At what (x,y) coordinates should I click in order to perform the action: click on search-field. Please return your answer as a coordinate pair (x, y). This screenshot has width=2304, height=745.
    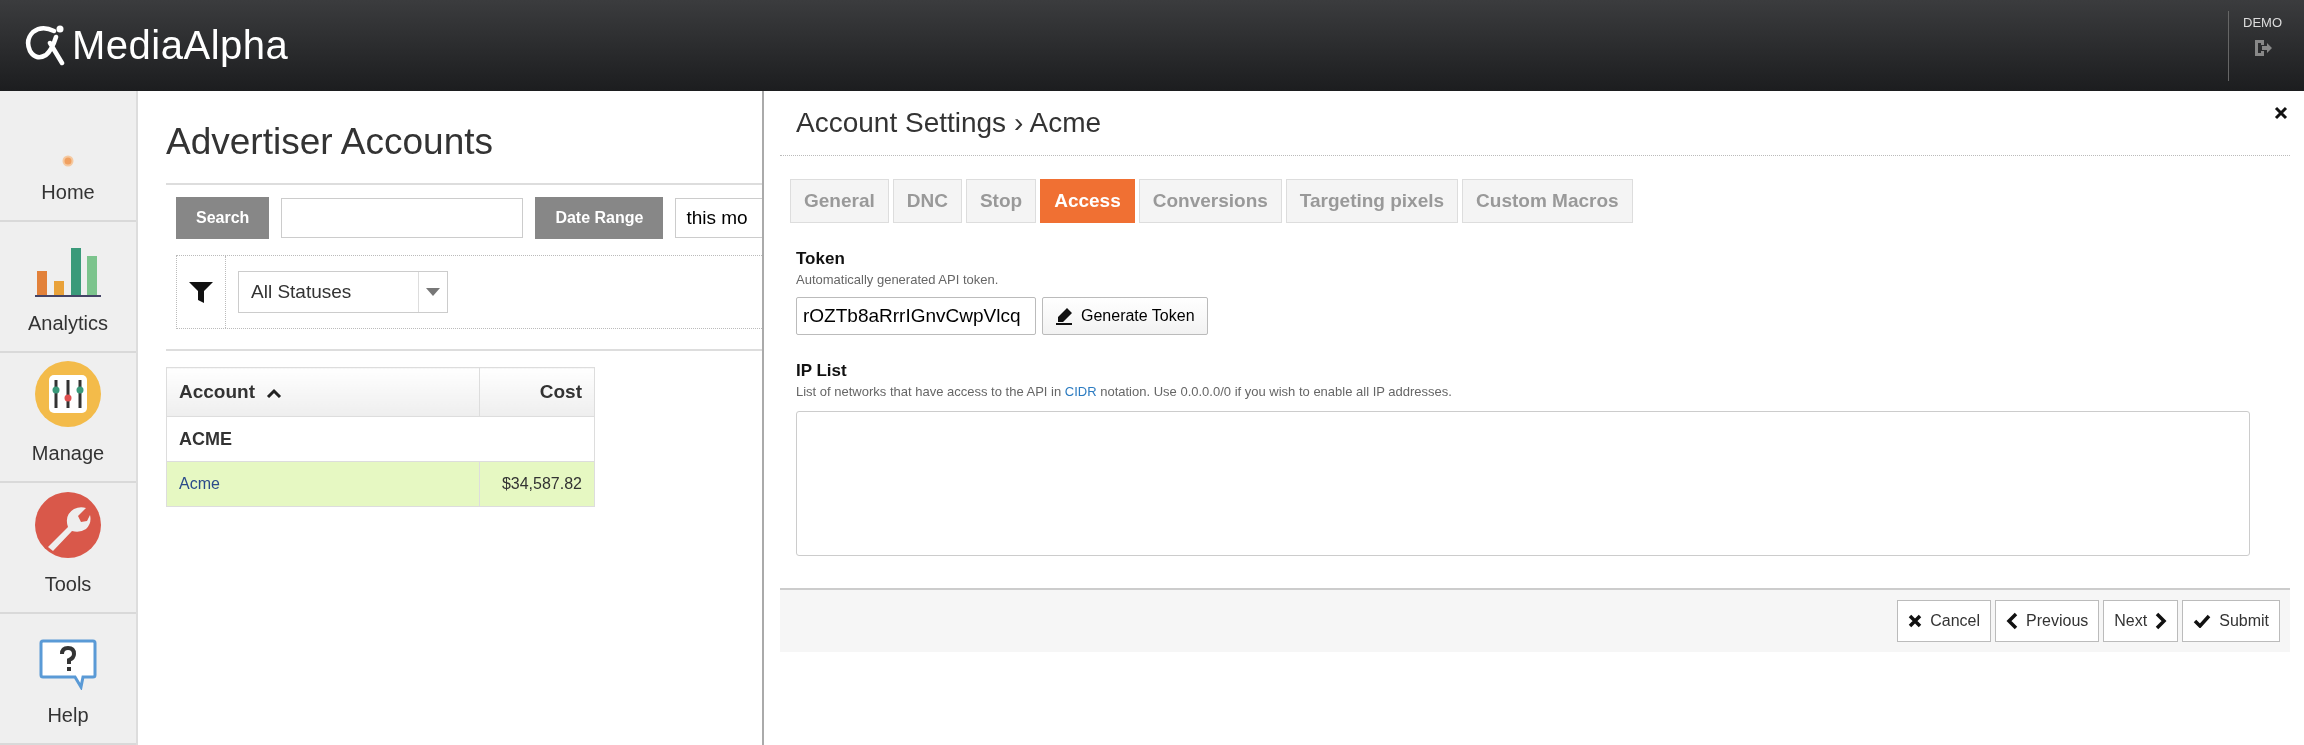
    Looking at the image, I should click on (402, 218).